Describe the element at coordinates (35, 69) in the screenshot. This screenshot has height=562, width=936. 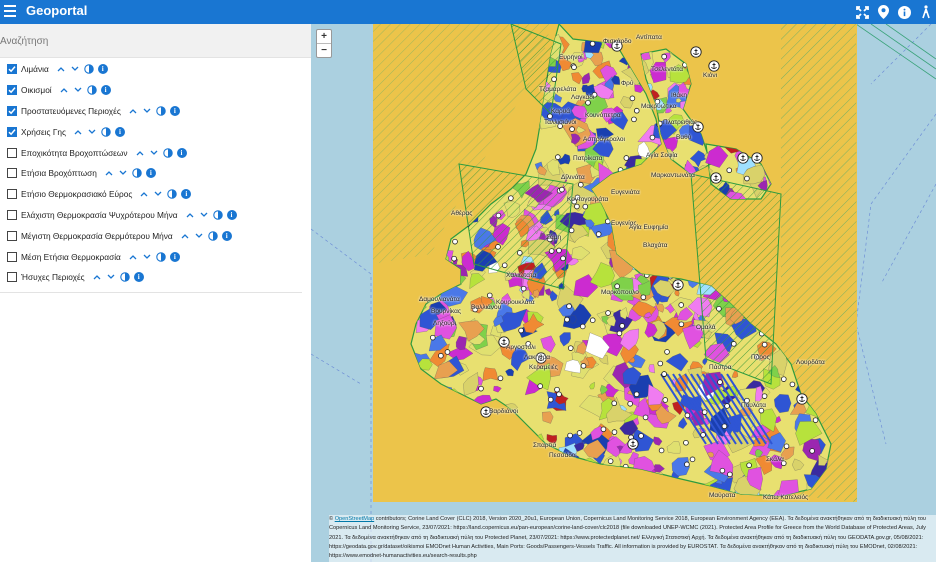
I see `layer-name: Λιμάνια` at that location.